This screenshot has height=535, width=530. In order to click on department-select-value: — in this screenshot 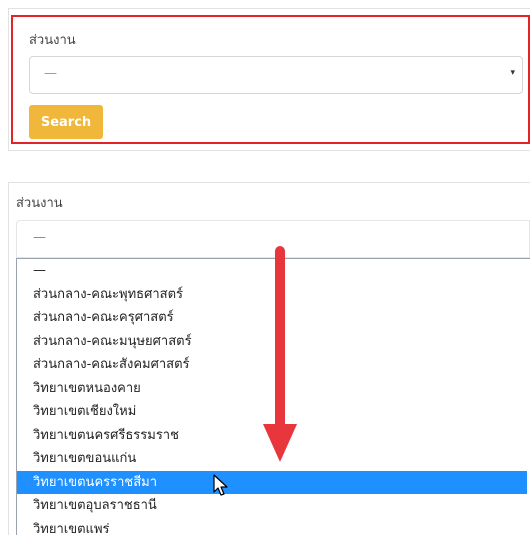, I will do `click(50, 73)`.